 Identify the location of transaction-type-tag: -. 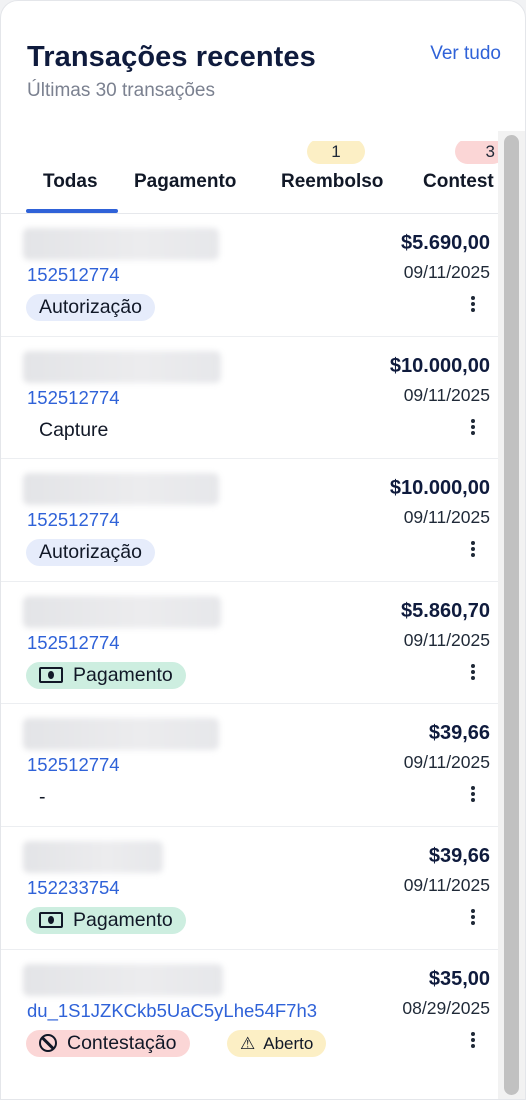
(42, 797).